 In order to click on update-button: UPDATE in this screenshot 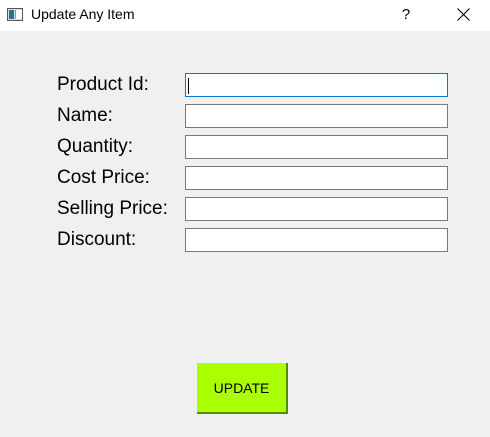, I will do `click(242, 388)`.